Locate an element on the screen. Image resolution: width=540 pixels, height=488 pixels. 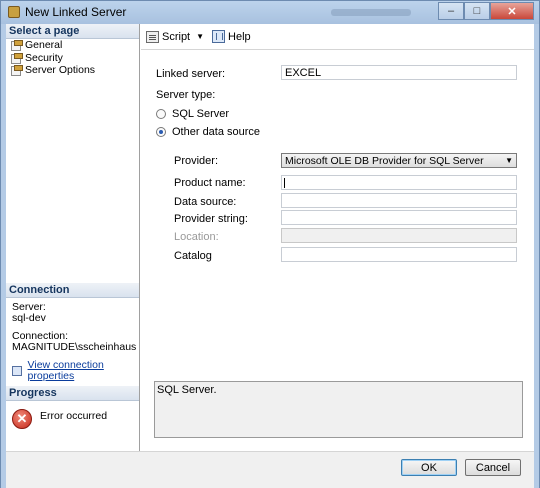
script-icon is located at coordinates (152, 36).